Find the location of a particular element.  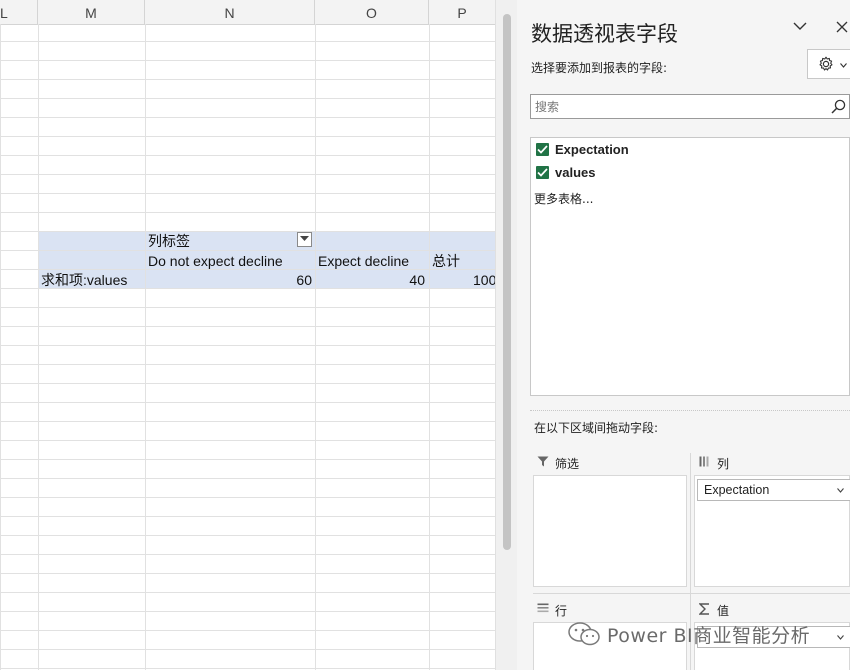

filter-zone-label: 筛选 is located at coordinates (567, 464).